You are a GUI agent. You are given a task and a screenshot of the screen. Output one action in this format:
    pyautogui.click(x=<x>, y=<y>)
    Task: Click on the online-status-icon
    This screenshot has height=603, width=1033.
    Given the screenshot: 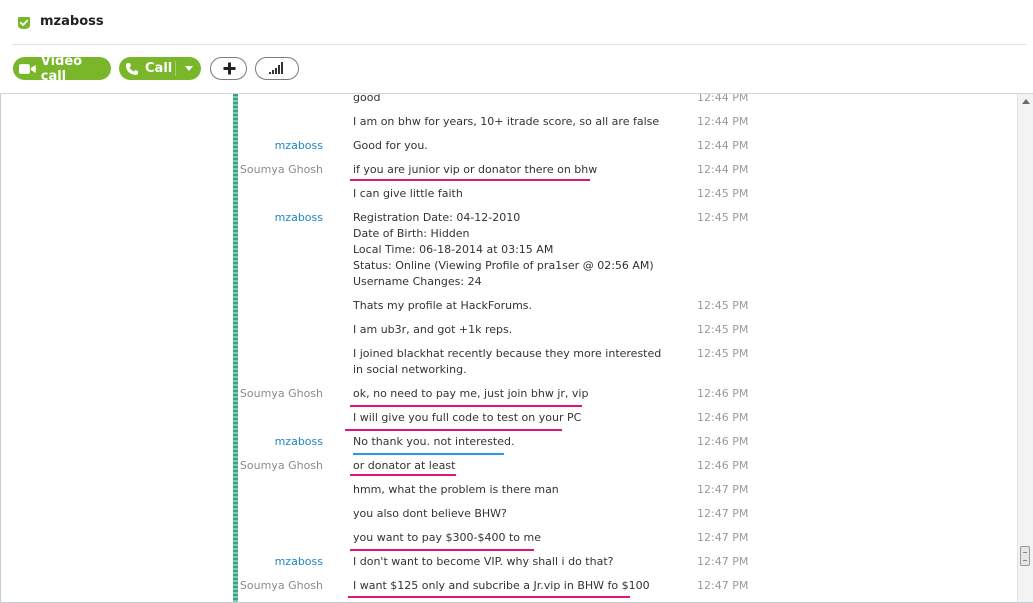 What is the action you would take?
    pyautogui.click(x=24, y=23)
    